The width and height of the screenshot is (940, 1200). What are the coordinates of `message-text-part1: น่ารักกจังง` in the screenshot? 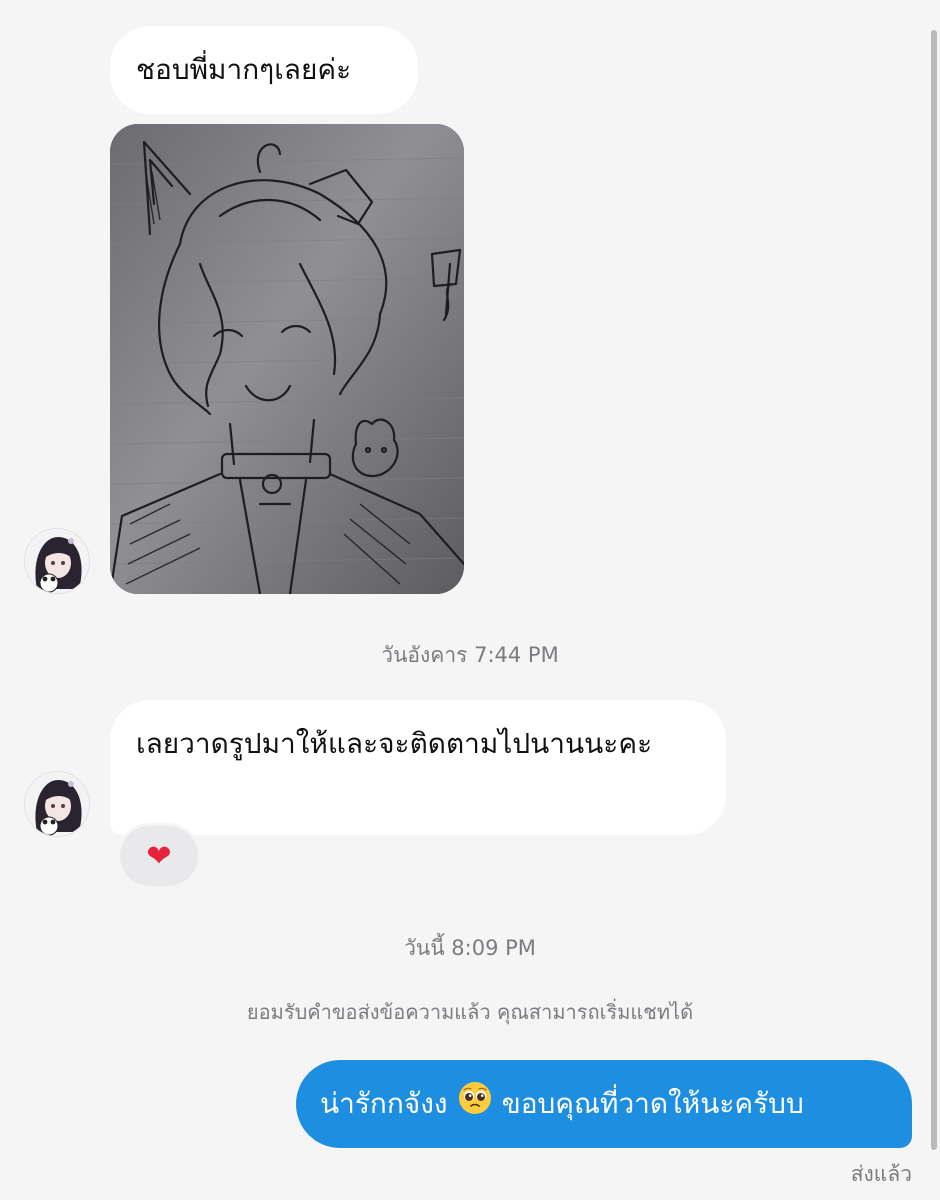 It's located at (384, 1103).